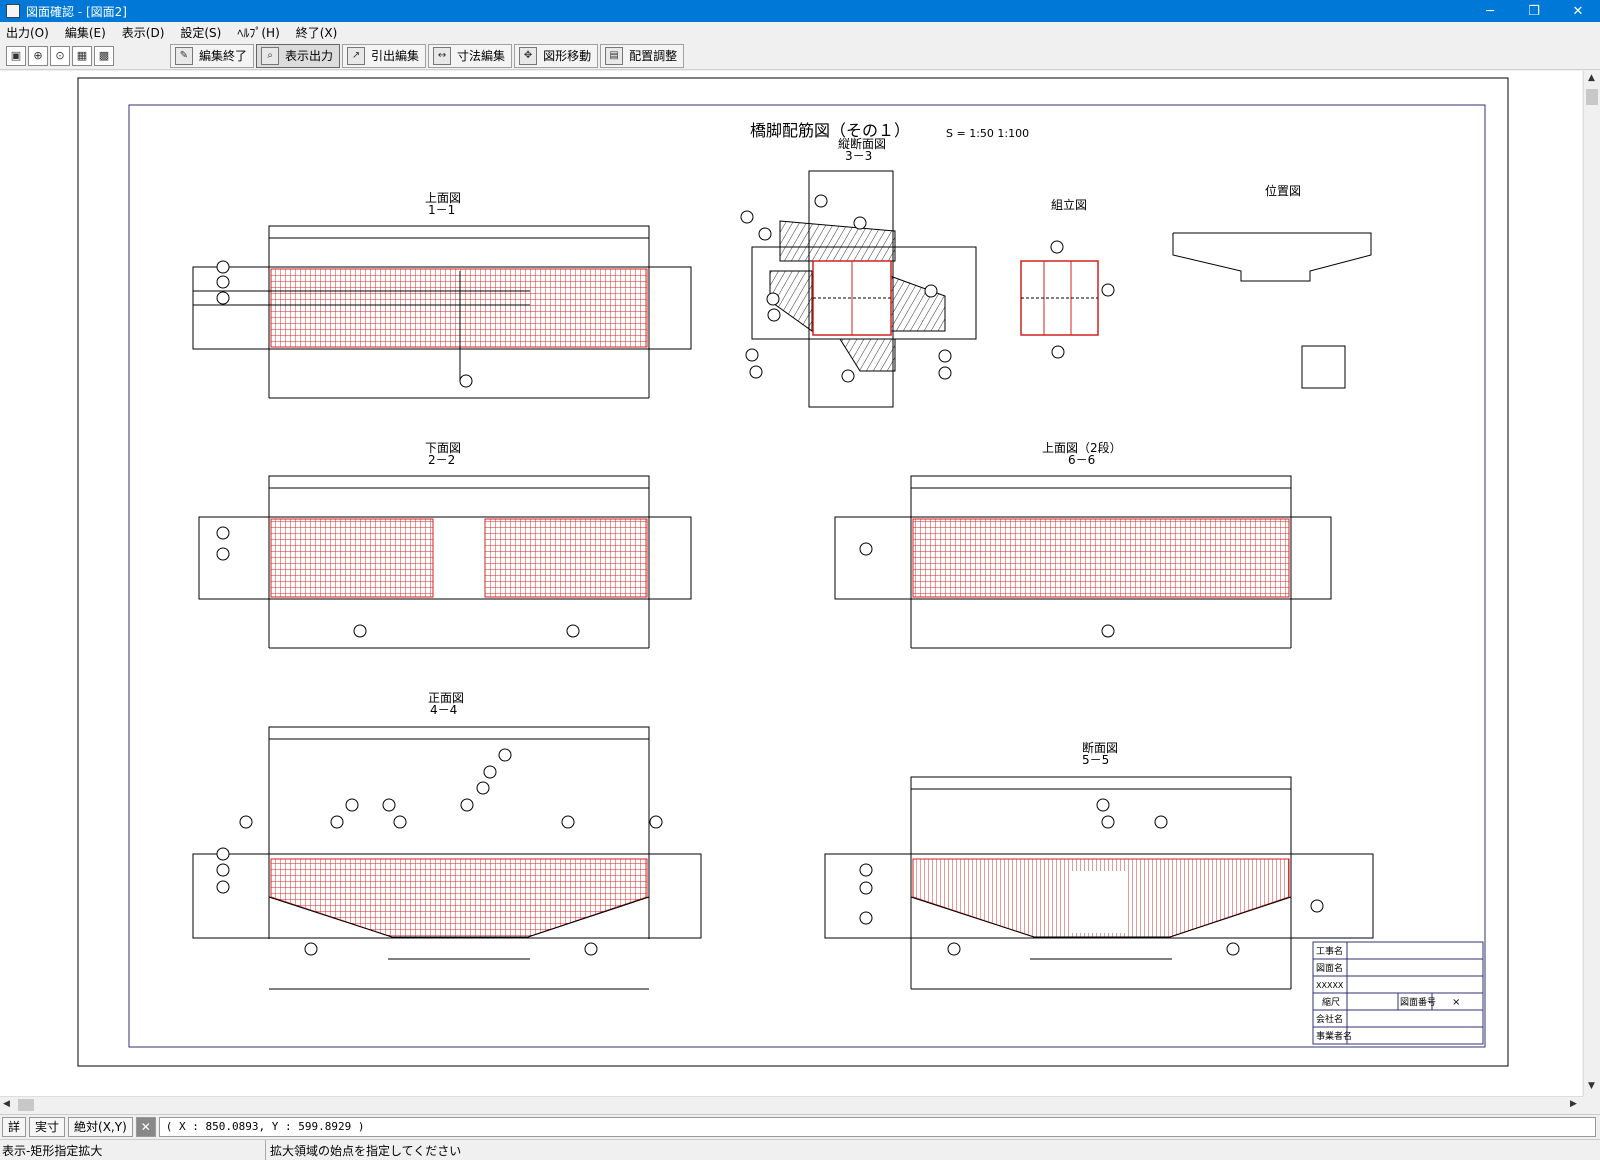  Describe the element at coordinates (200, 32) in the screenshot. I see `menu-settings: 設定(S)` at that location.